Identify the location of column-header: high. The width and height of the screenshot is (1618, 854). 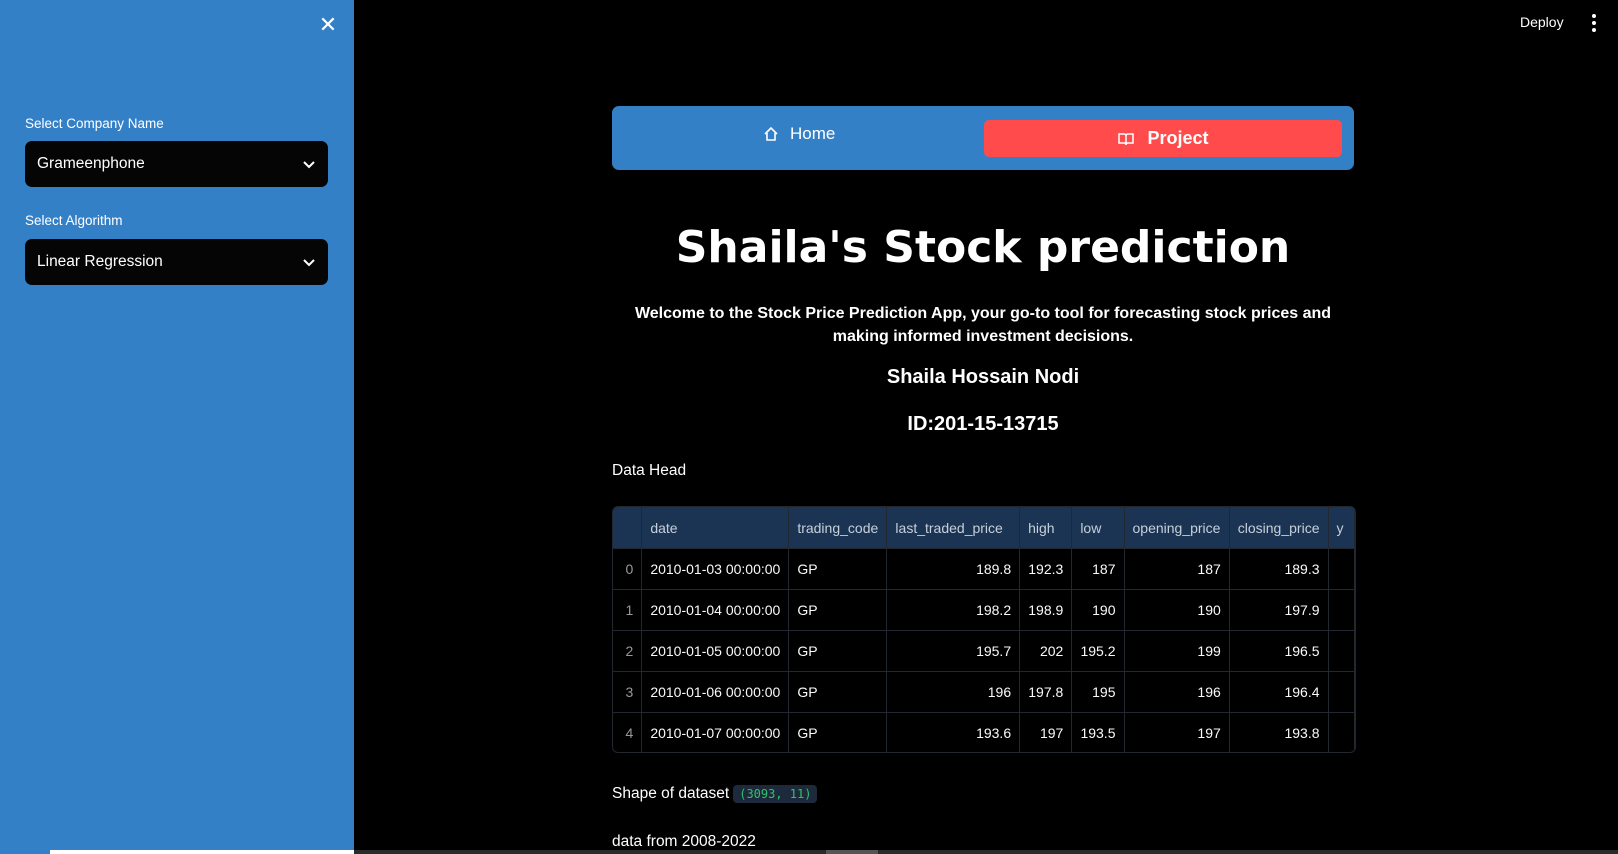
(1046, 528).